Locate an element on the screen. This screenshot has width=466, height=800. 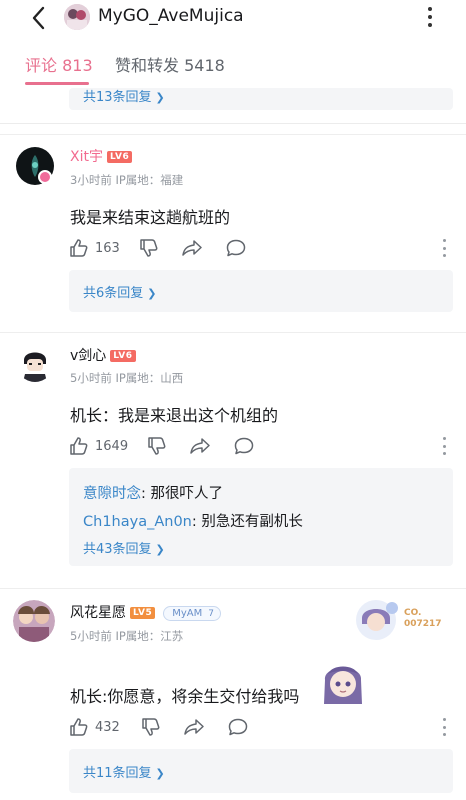
like-button: 432 is located at coordinates (94, 727).